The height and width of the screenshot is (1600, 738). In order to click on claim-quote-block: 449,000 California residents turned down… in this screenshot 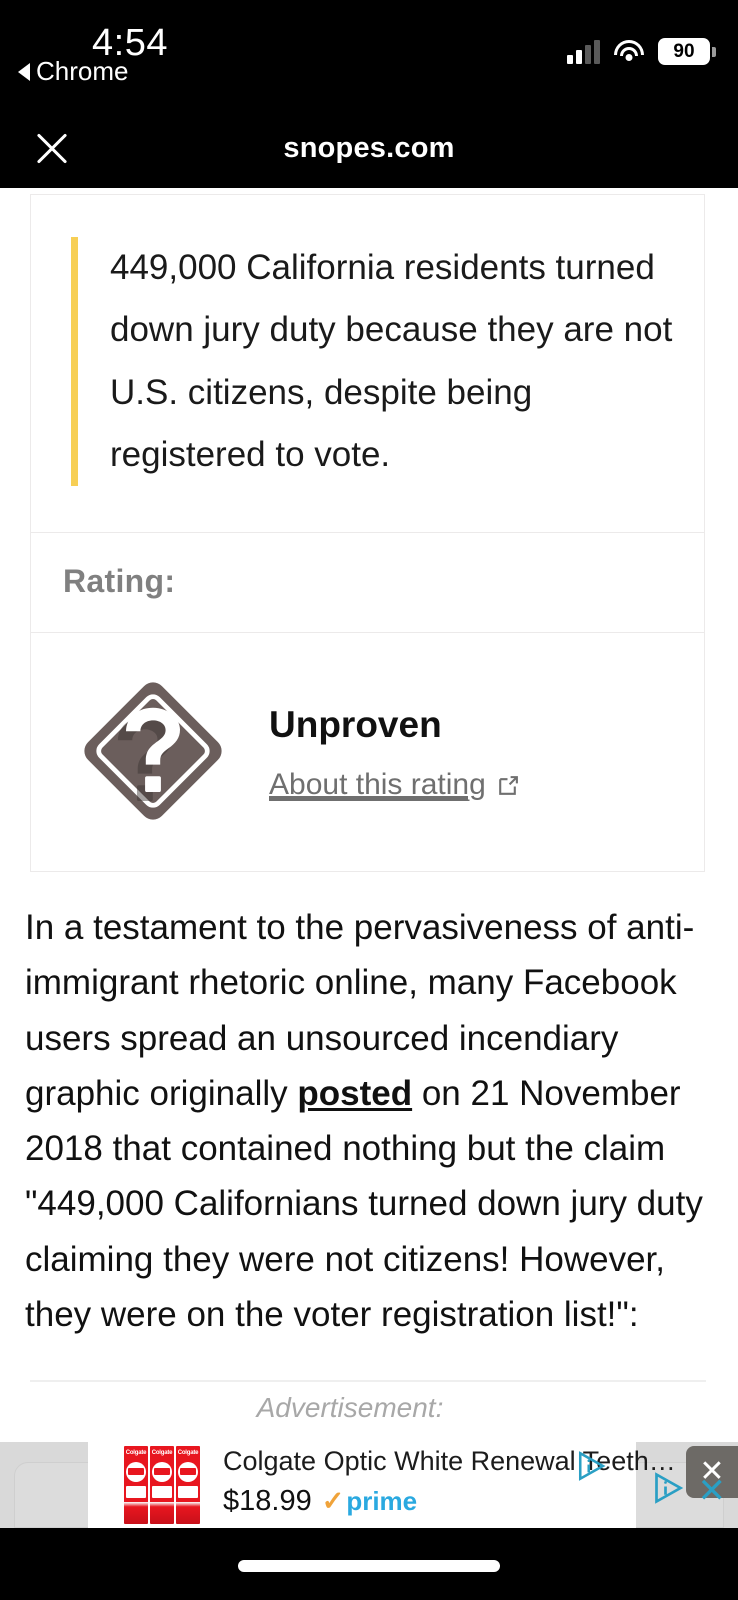, I will do `click(372, 362)`.